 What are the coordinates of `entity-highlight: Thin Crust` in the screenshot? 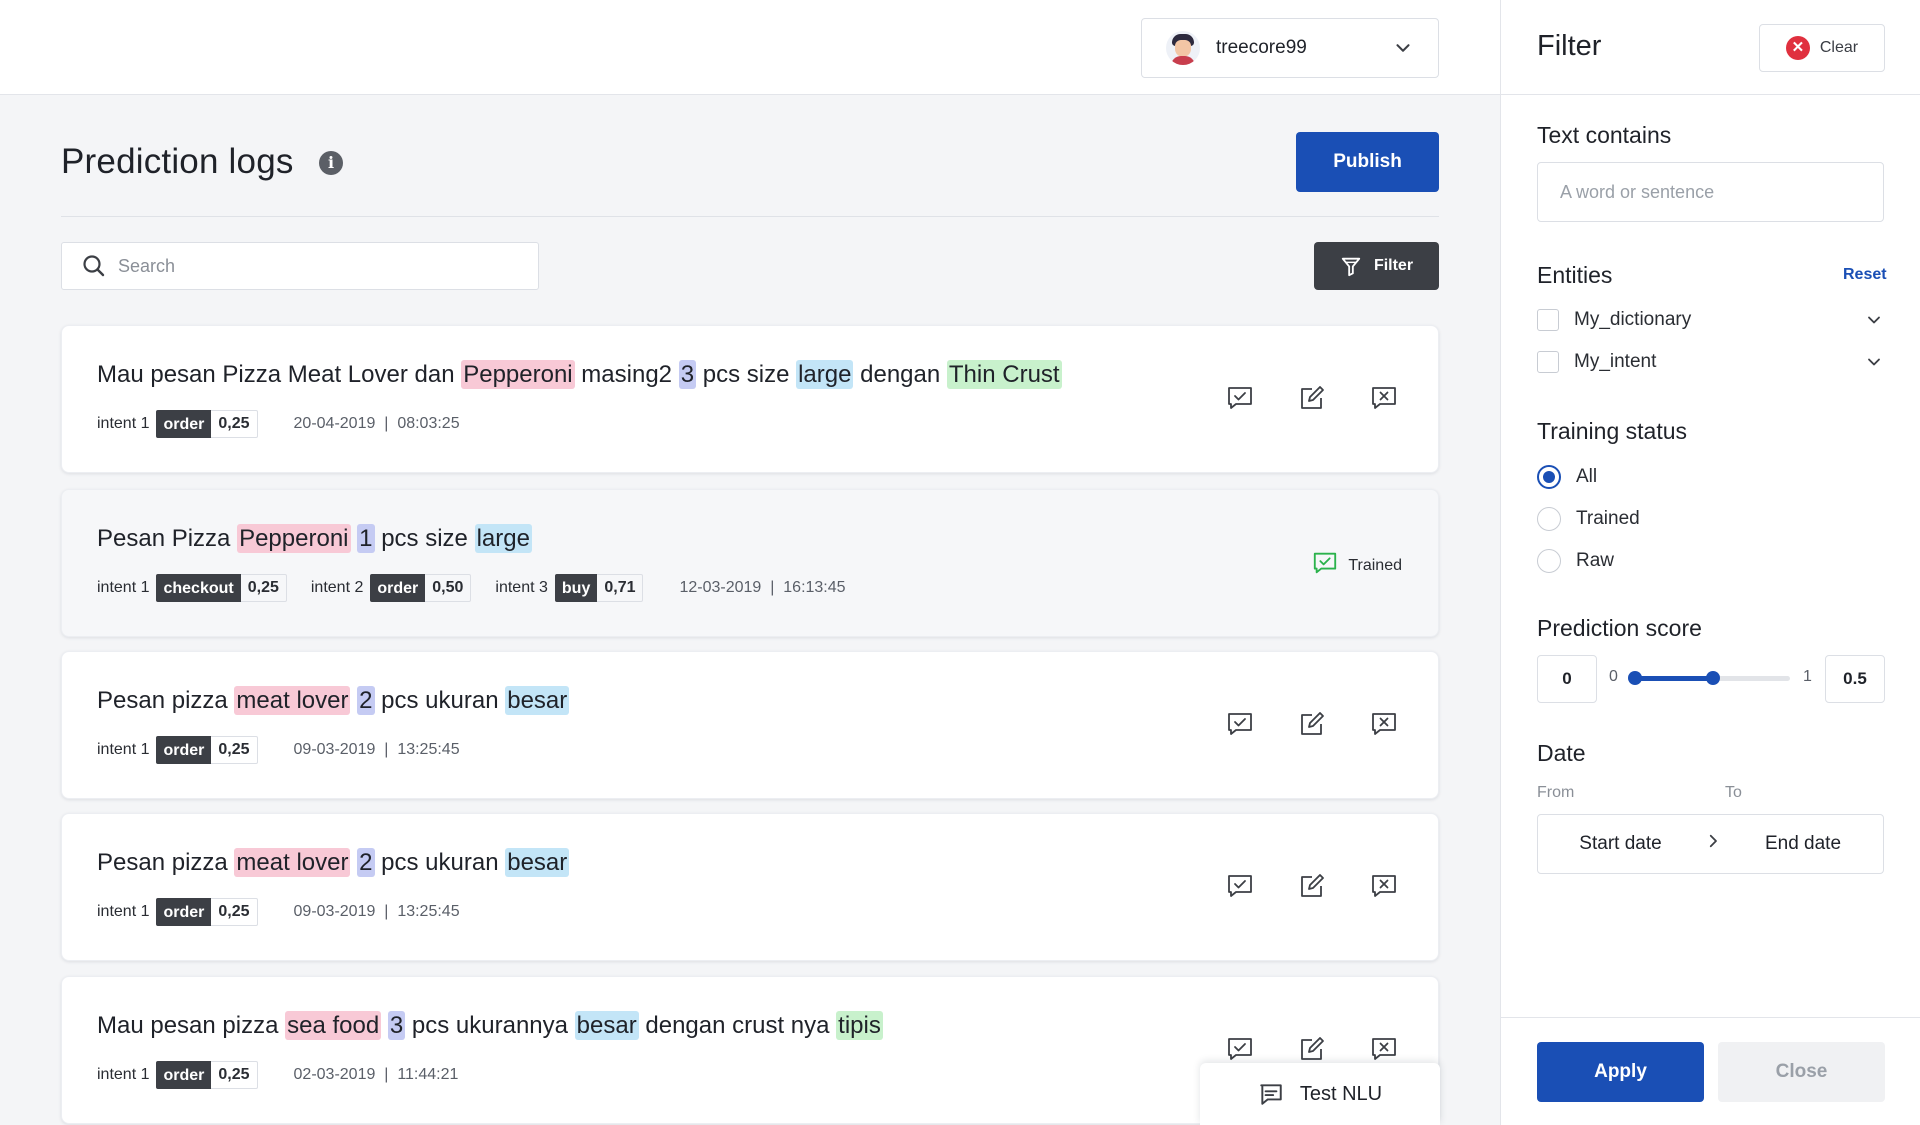 It's located at (1004, 374).